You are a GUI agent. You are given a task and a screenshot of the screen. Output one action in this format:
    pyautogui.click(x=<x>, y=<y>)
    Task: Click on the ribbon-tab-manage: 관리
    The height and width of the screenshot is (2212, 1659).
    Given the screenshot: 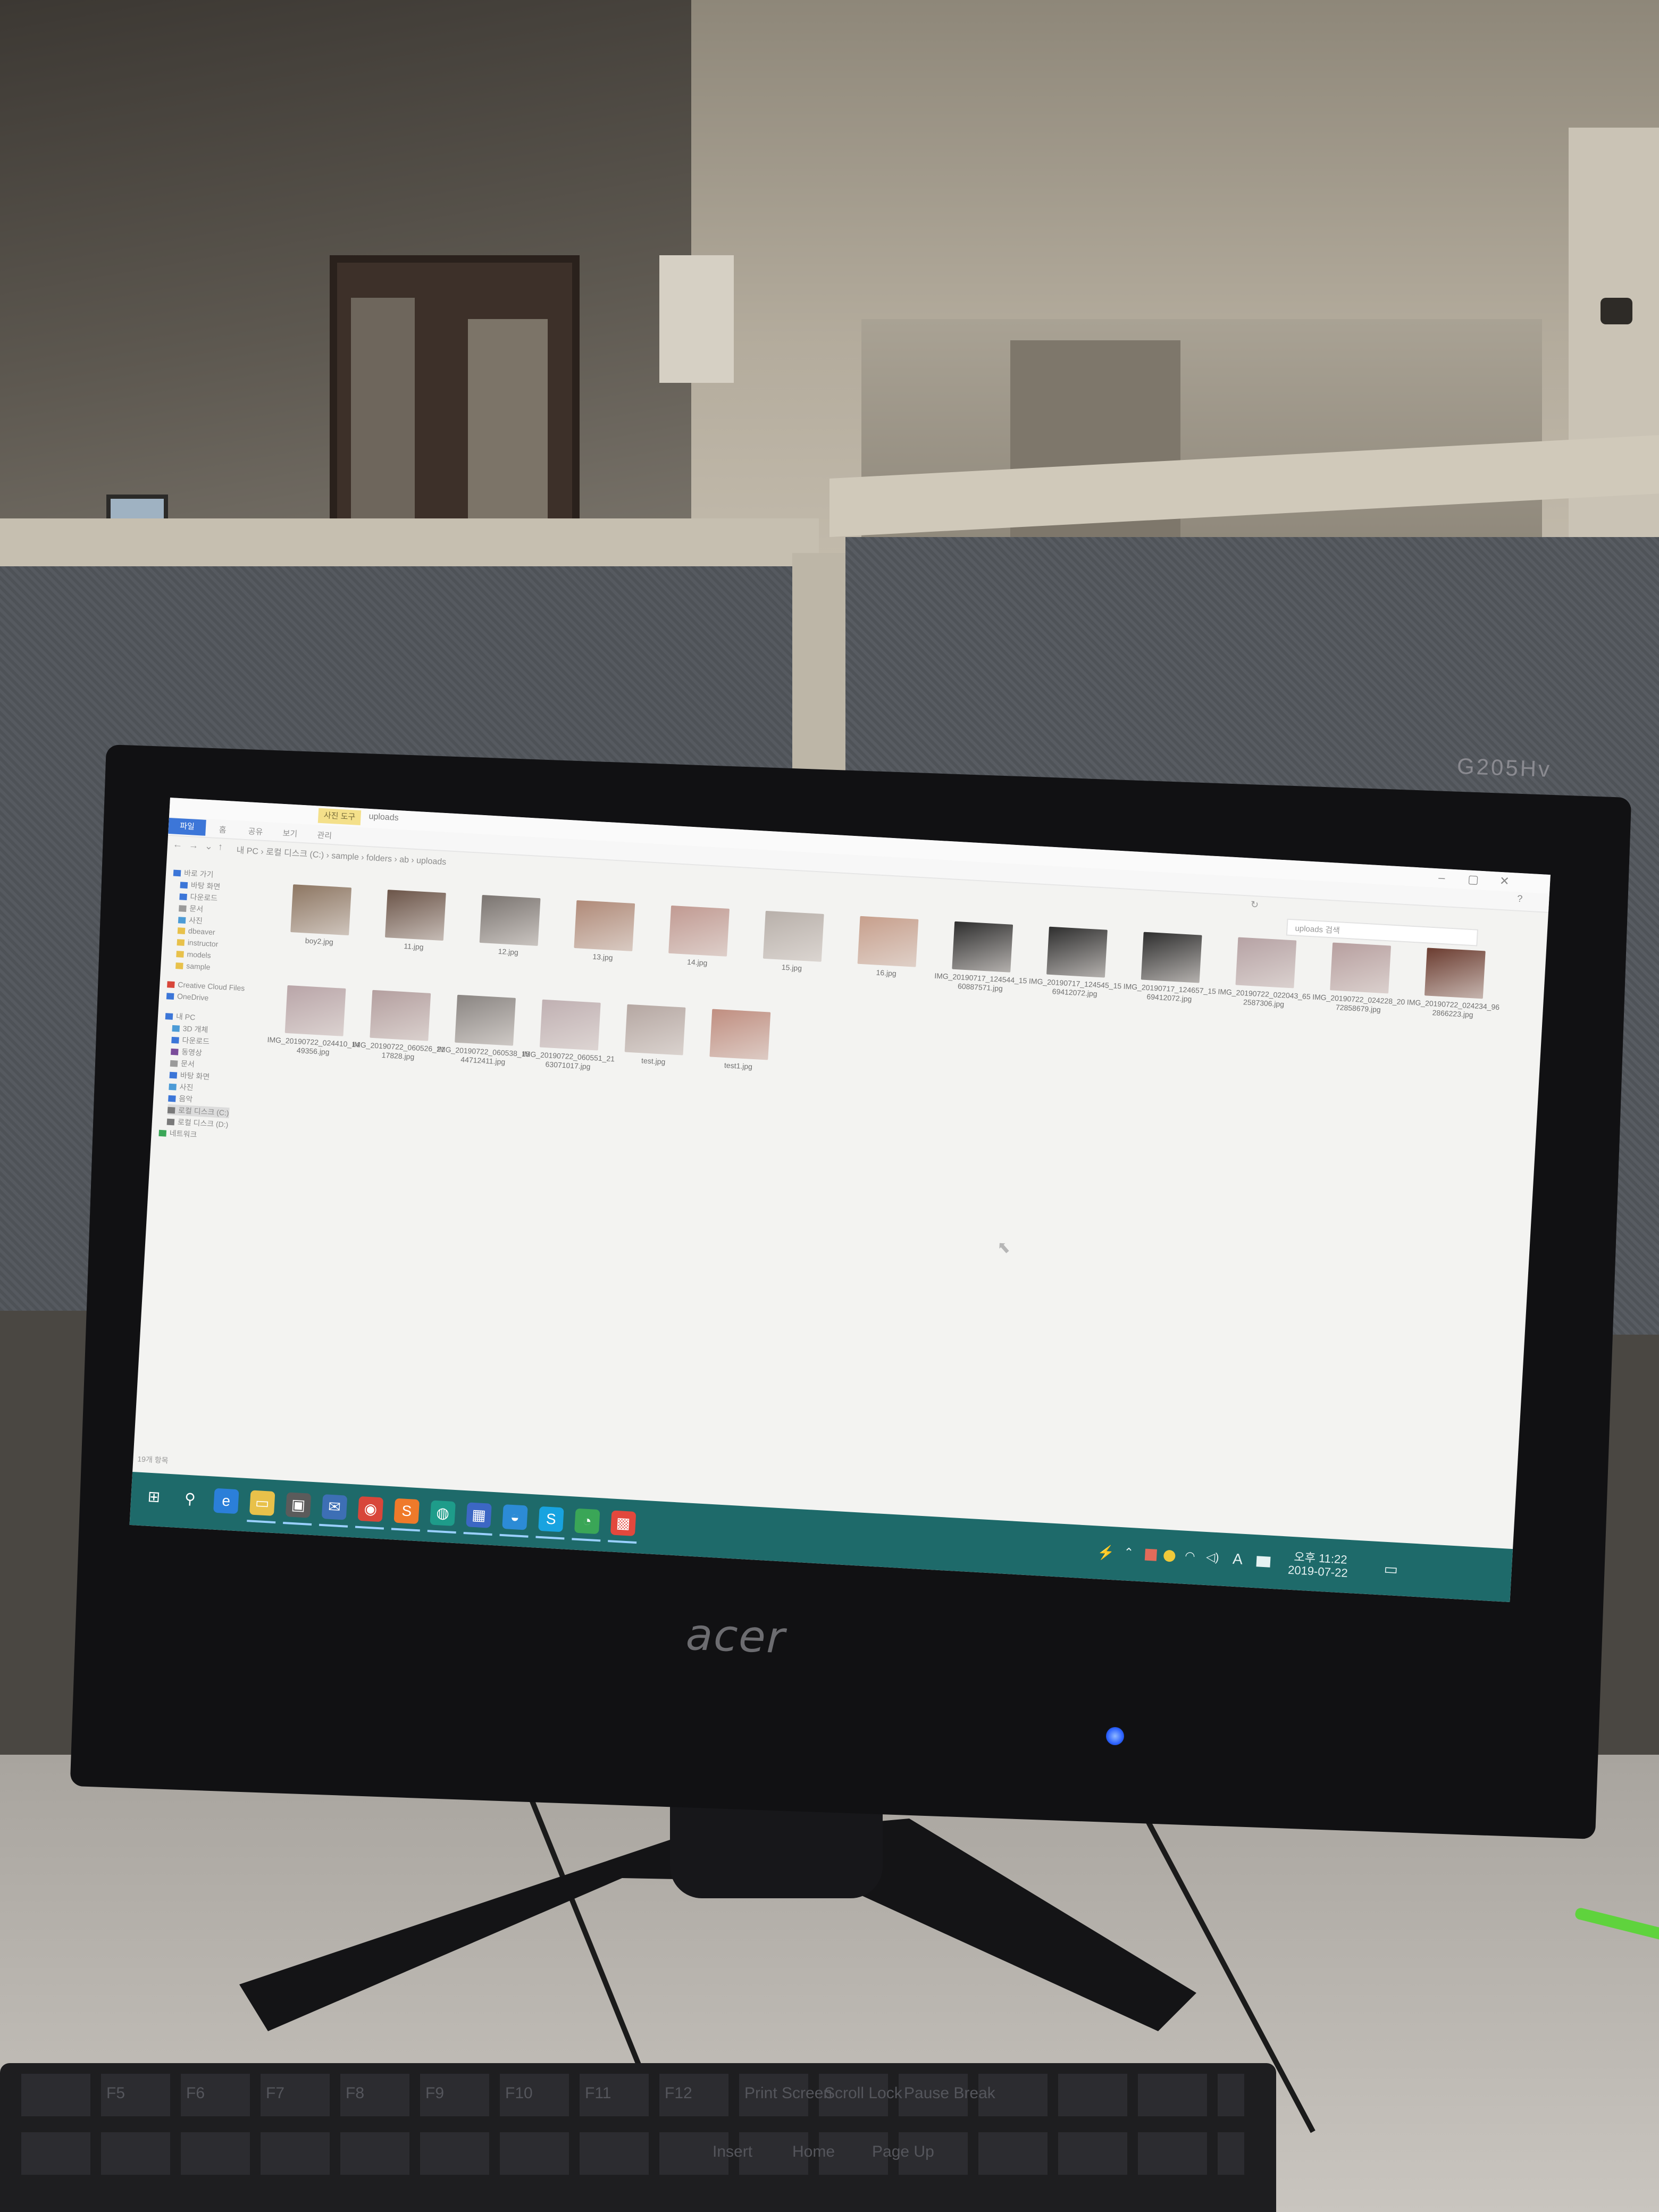 What is the action you would take?
    pyautogui.click(x=324, y=836)
    